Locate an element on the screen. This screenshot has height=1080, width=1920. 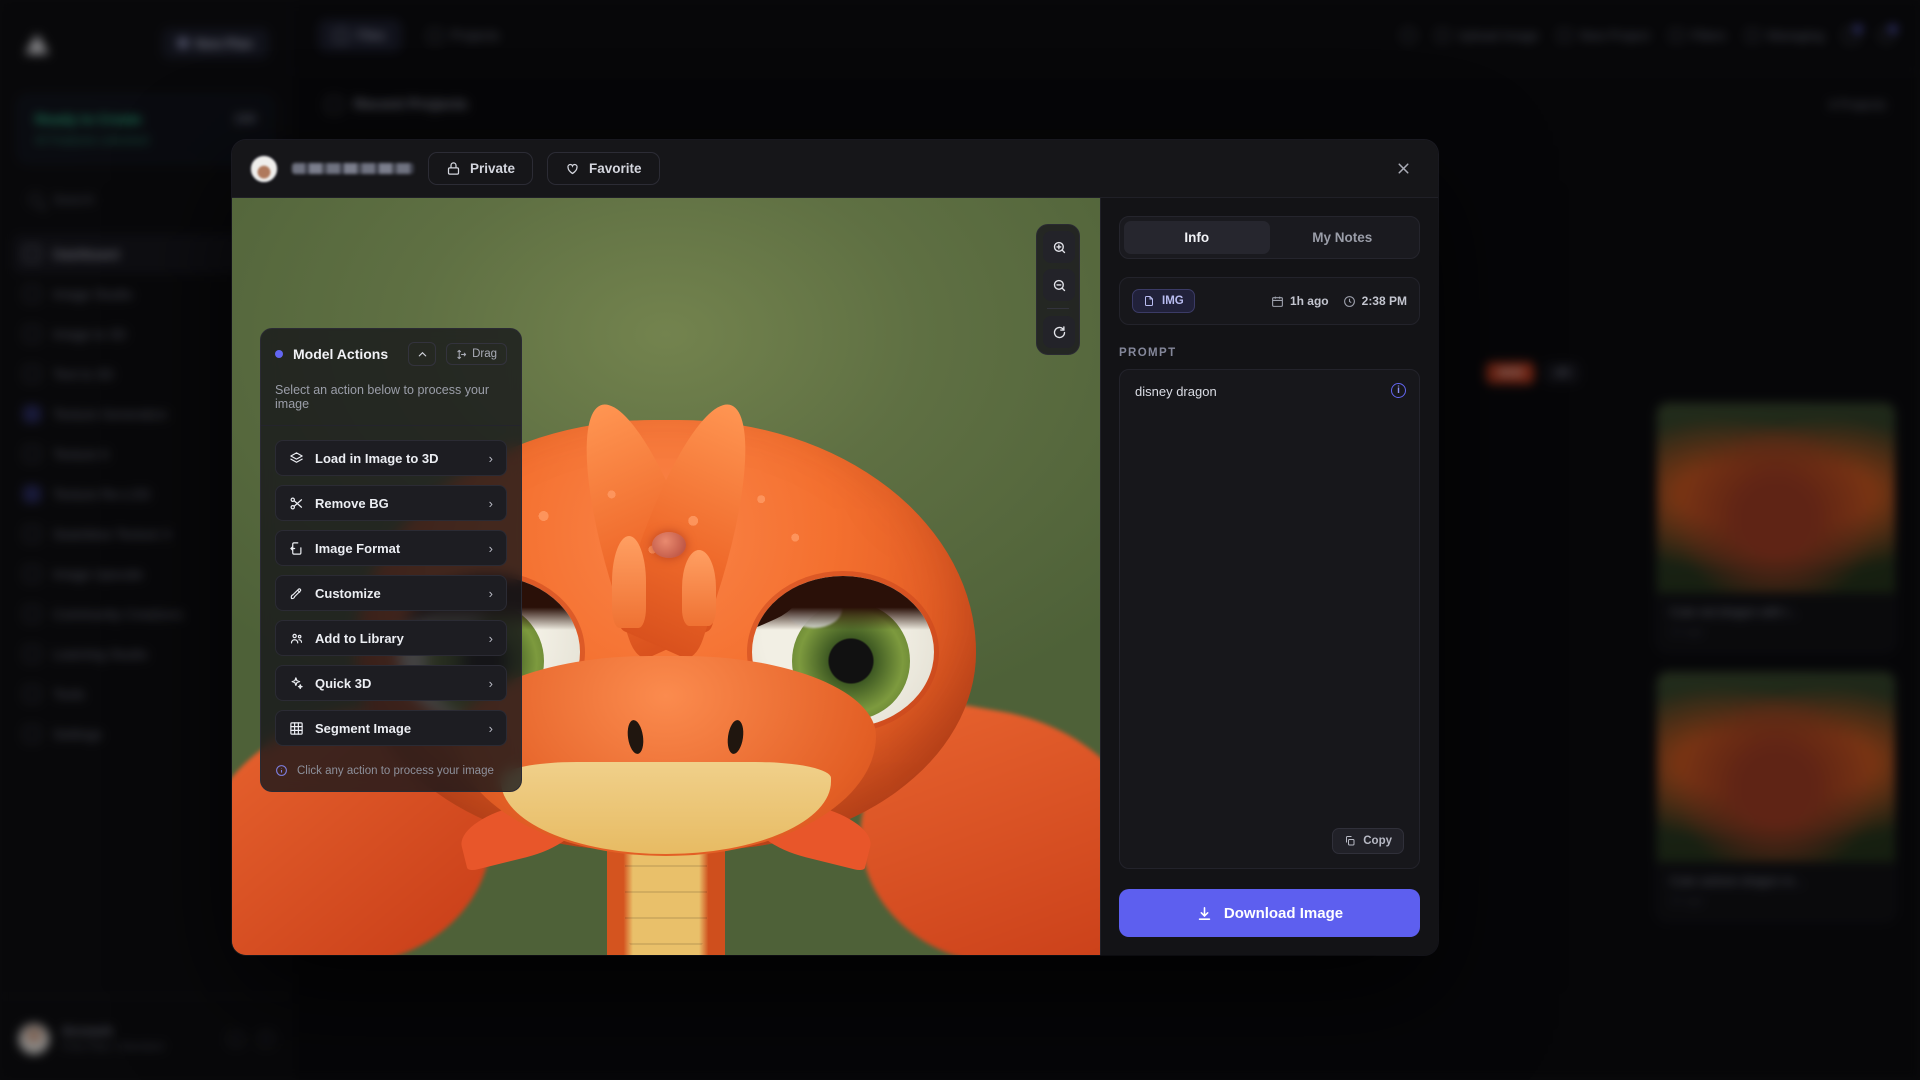
thumbnail-meta: Cute cartoon dragon re... 2h ago is located at coordinates (1776, 891).